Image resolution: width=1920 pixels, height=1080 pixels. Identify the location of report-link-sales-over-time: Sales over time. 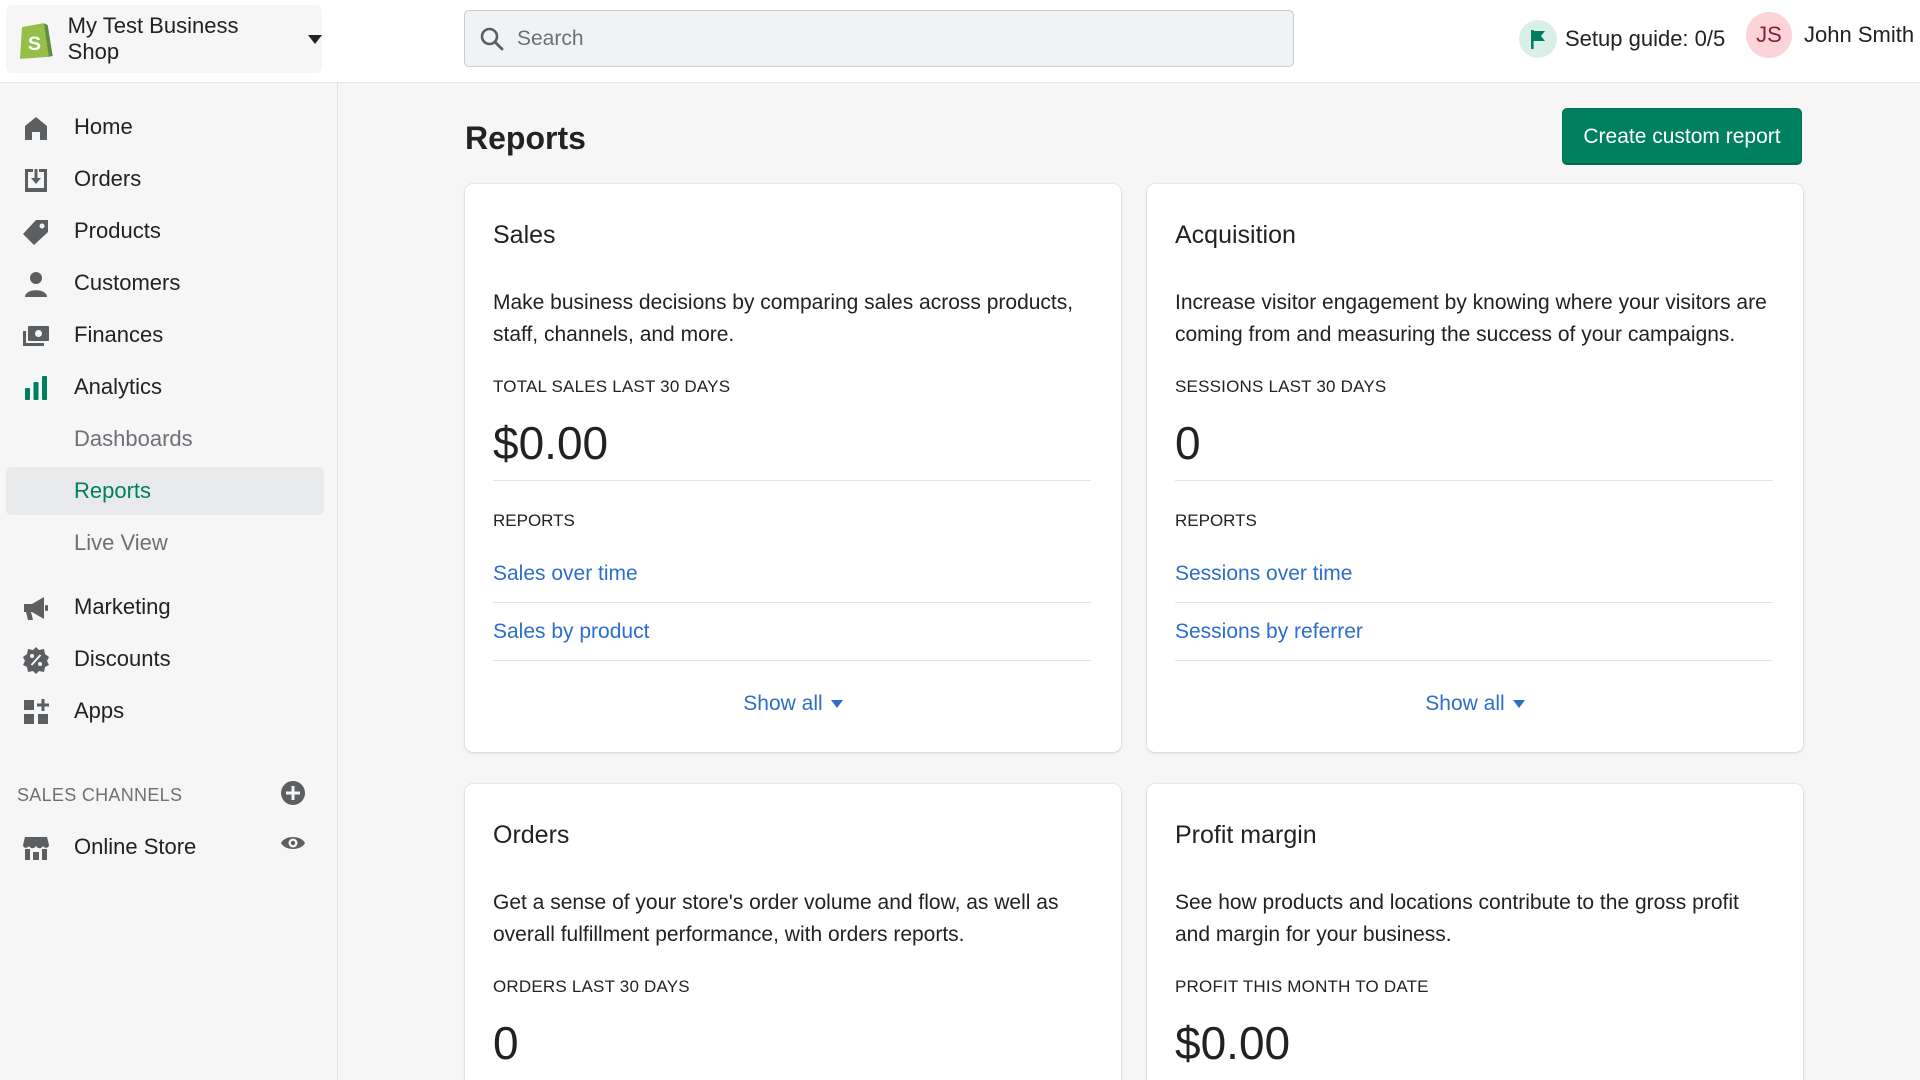
(565, 574).